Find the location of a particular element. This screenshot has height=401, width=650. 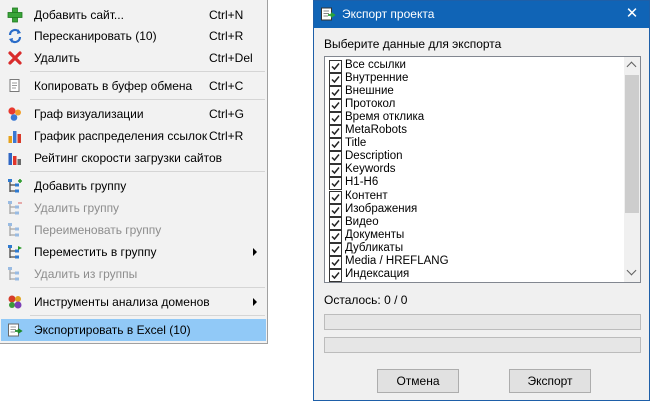

progress-bar-primary is located at coordinates (482, 322).